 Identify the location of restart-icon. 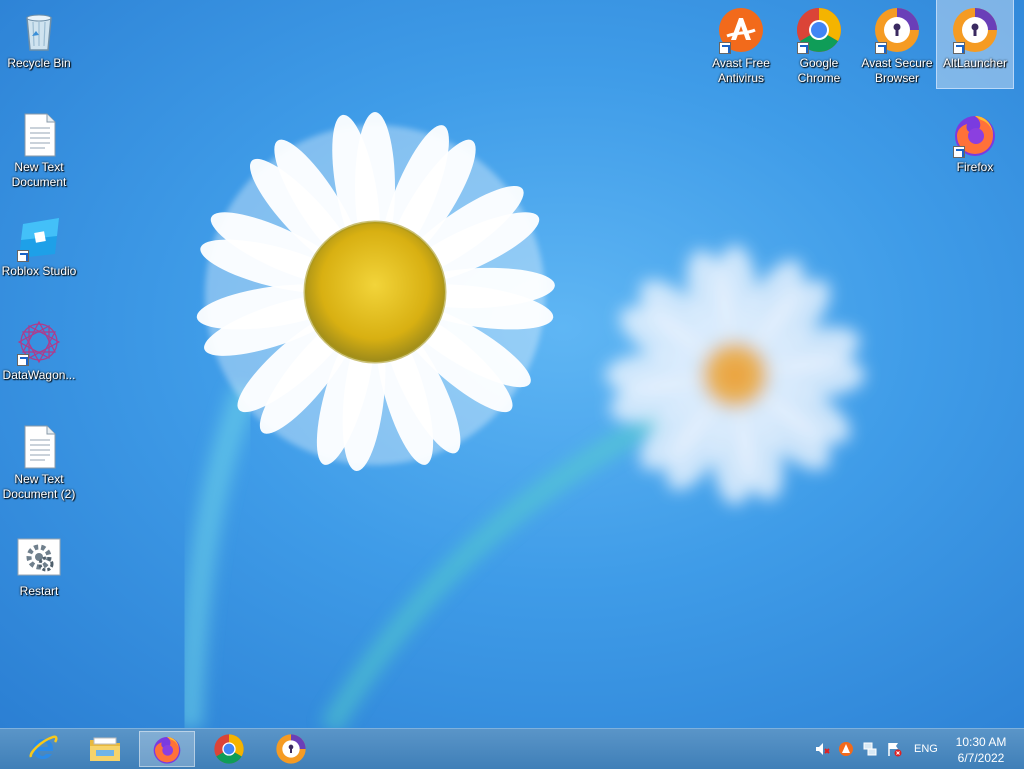
(39, 558).